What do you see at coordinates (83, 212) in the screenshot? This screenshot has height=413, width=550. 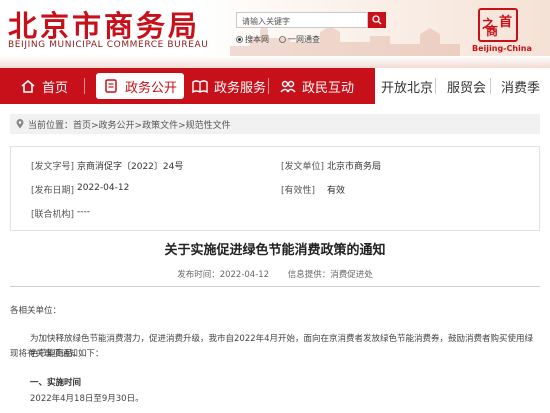 I see `joint-agency-value: ----` at bounding box center [83, 212].